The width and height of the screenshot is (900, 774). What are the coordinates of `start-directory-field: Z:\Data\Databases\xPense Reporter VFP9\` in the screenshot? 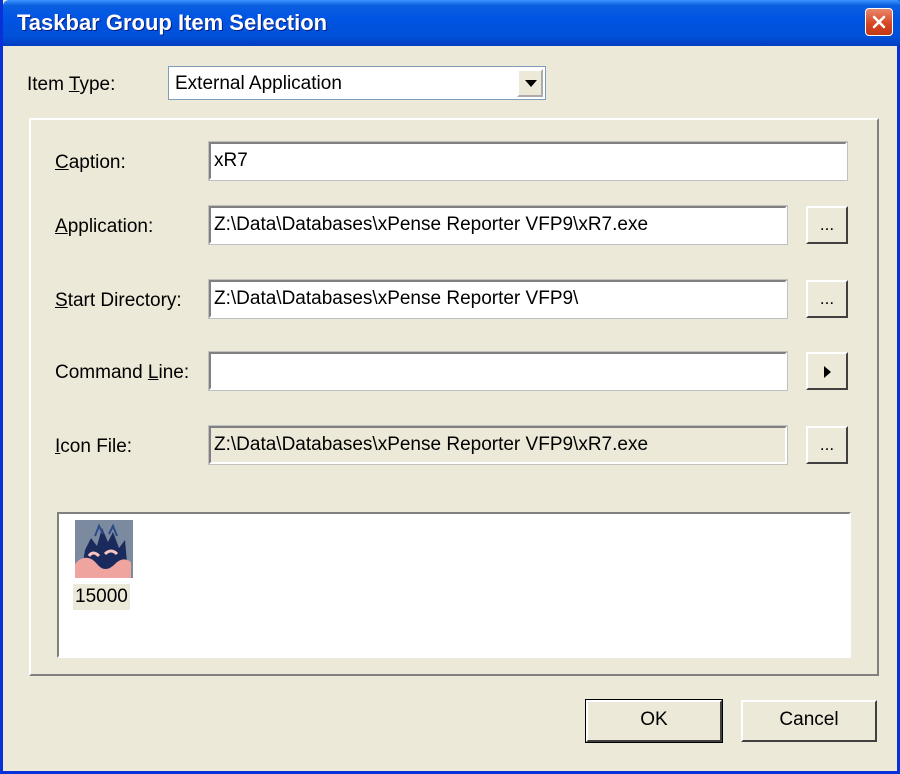 It's located at (498, 299).